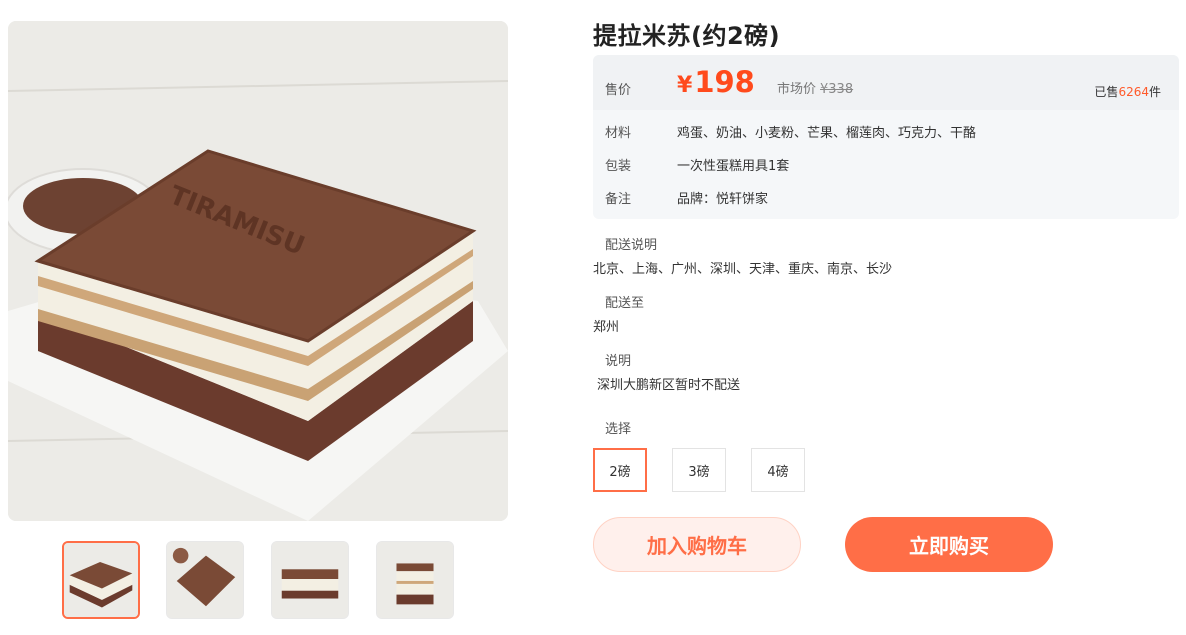 The width and height of the screenshot is (1186, 635). Describe the element at coordinates (618, 133) in the screenshot. I see `attribute-key: 材料` at that location.